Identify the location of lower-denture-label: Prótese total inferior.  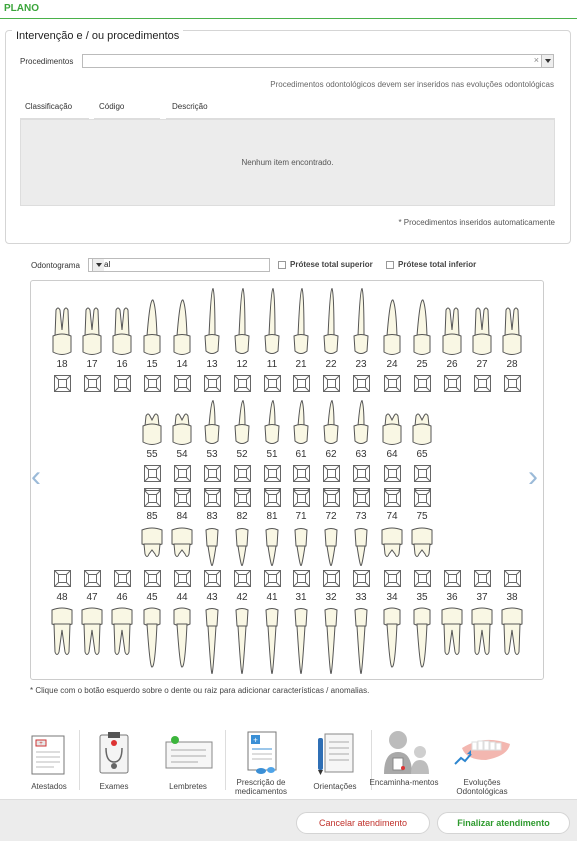
(437, 264).